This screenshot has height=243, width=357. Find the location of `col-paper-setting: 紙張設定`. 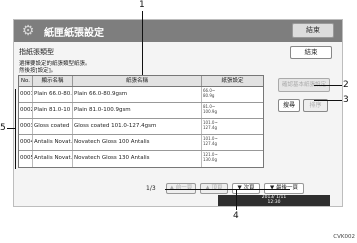

col-paper-setting: 紙張設定 is located at coordinates (232, 81).